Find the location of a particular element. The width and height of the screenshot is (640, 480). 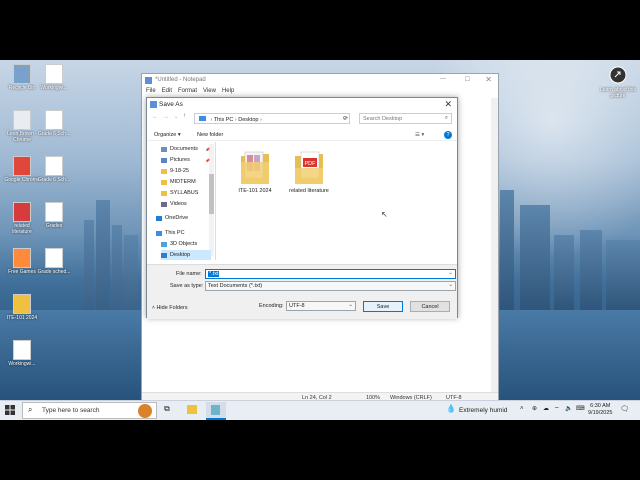

file-label-related-literature: related literature is located at coordinates (309, 191).